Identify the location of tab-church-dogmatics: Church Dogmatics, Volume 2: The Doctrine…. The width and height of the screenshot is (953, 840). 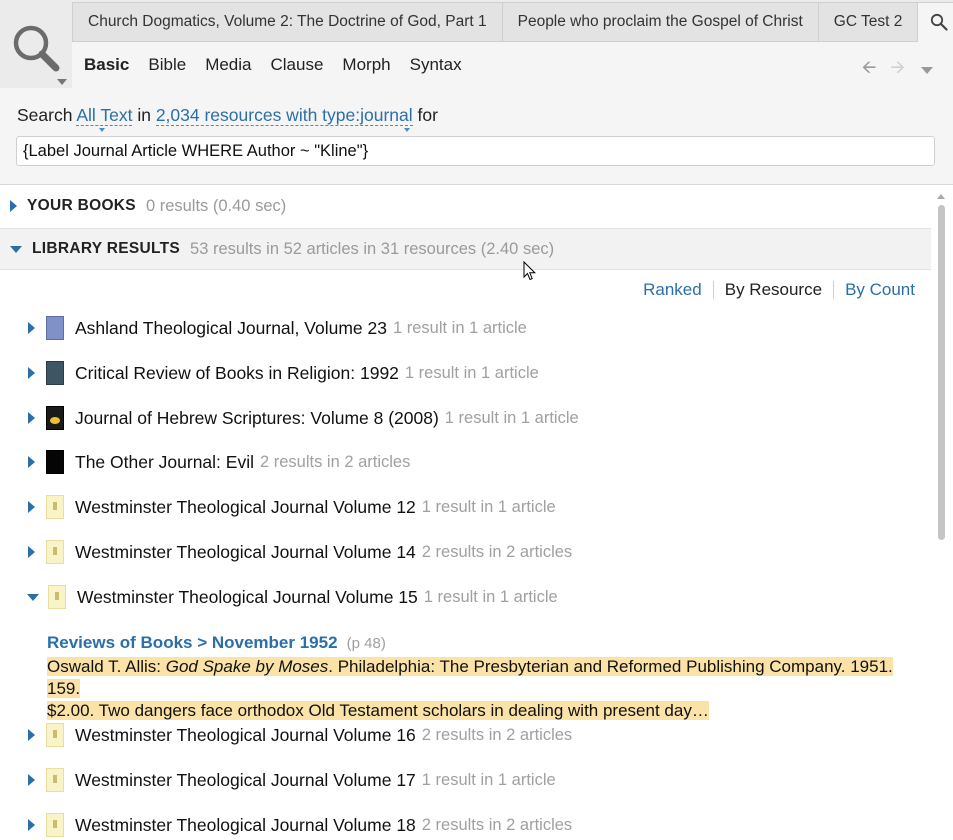
(287, 22).